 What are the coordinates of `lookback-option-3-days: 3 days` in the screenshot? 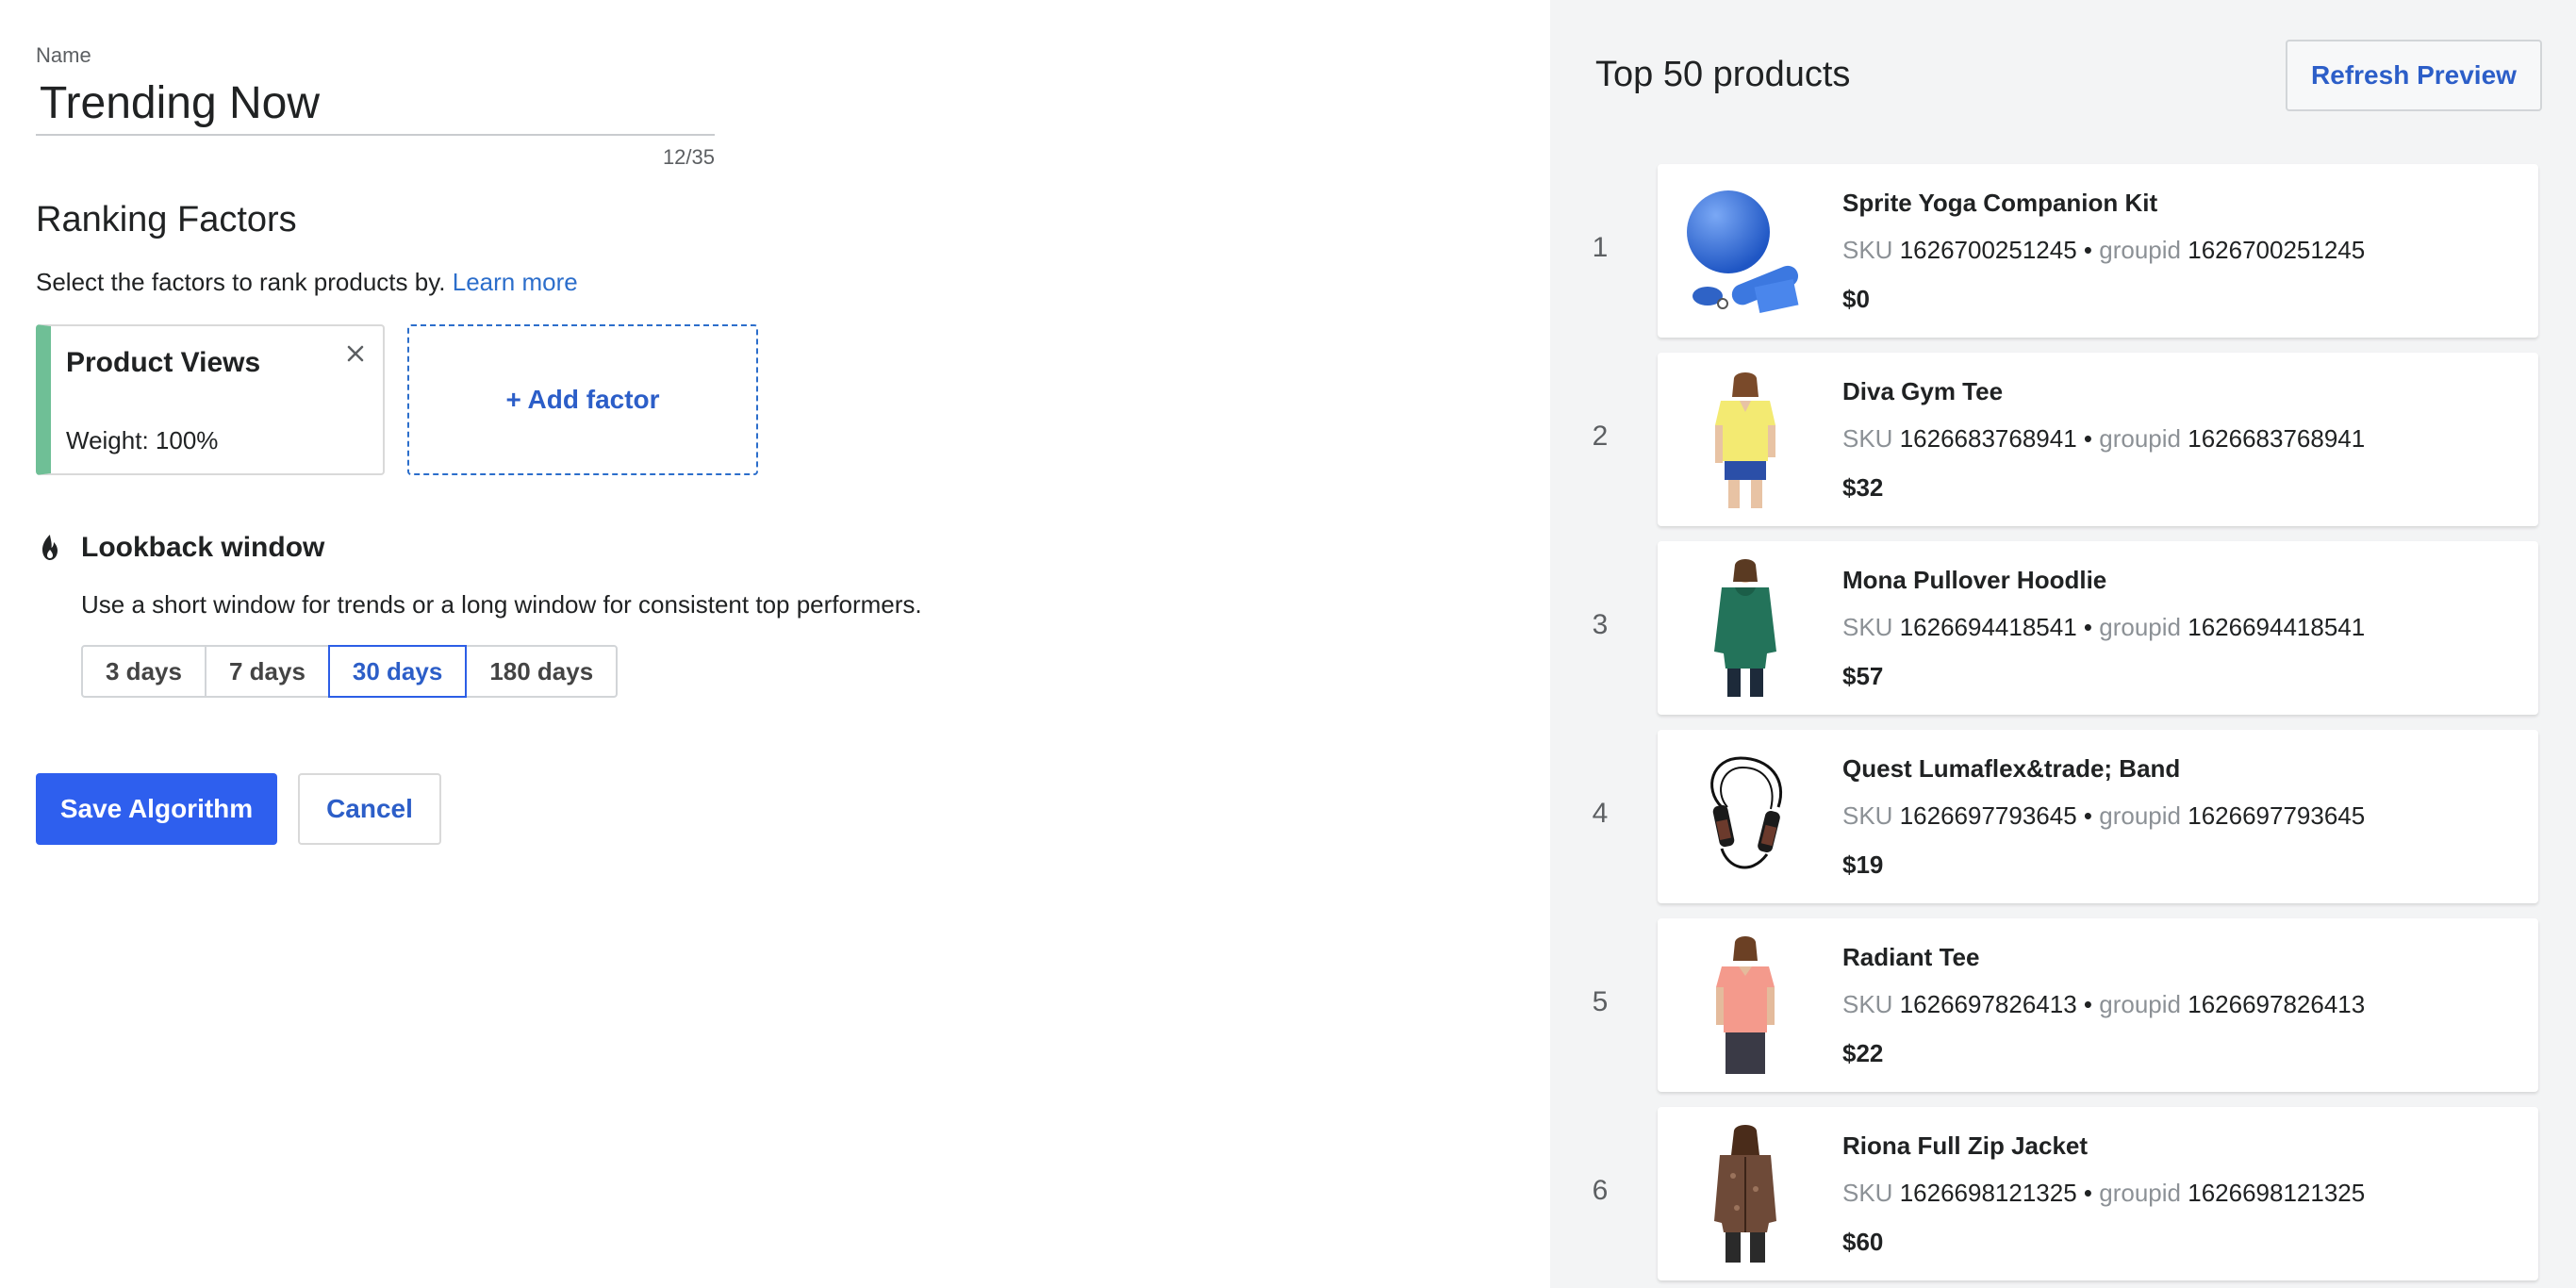 It's located at (143, 671).